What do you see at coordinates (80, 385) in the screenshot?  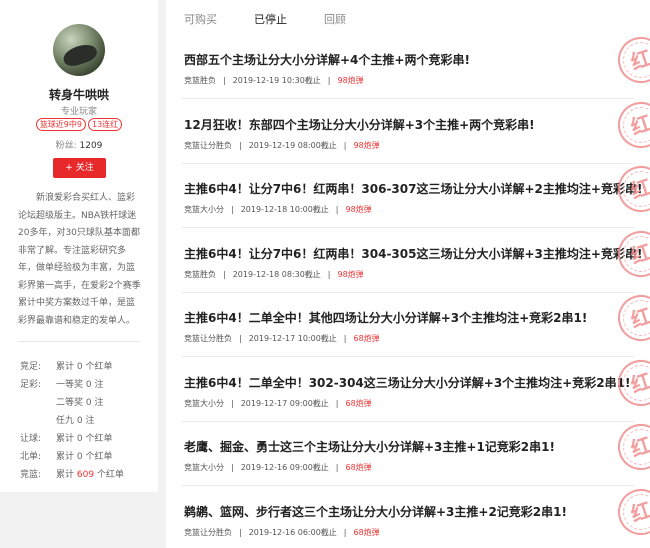 I see `stat-value: 一等奖 0 注` at bounding box center [80, 385].